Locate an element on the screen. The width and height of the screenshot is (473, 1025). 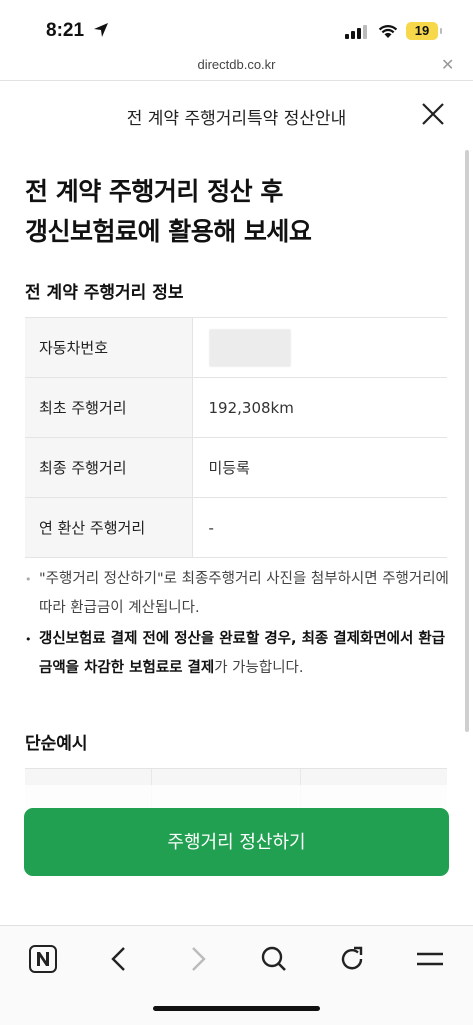
naver-home-icon is located at coordinates (43, 959).